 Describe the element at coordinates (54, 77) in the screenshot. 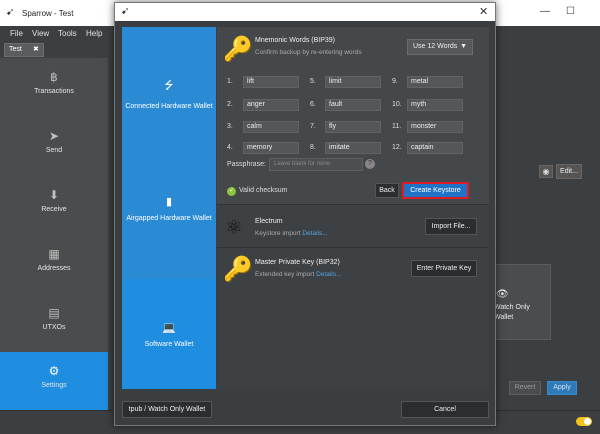

I see `bitcoin-icon: ฿` at that location.